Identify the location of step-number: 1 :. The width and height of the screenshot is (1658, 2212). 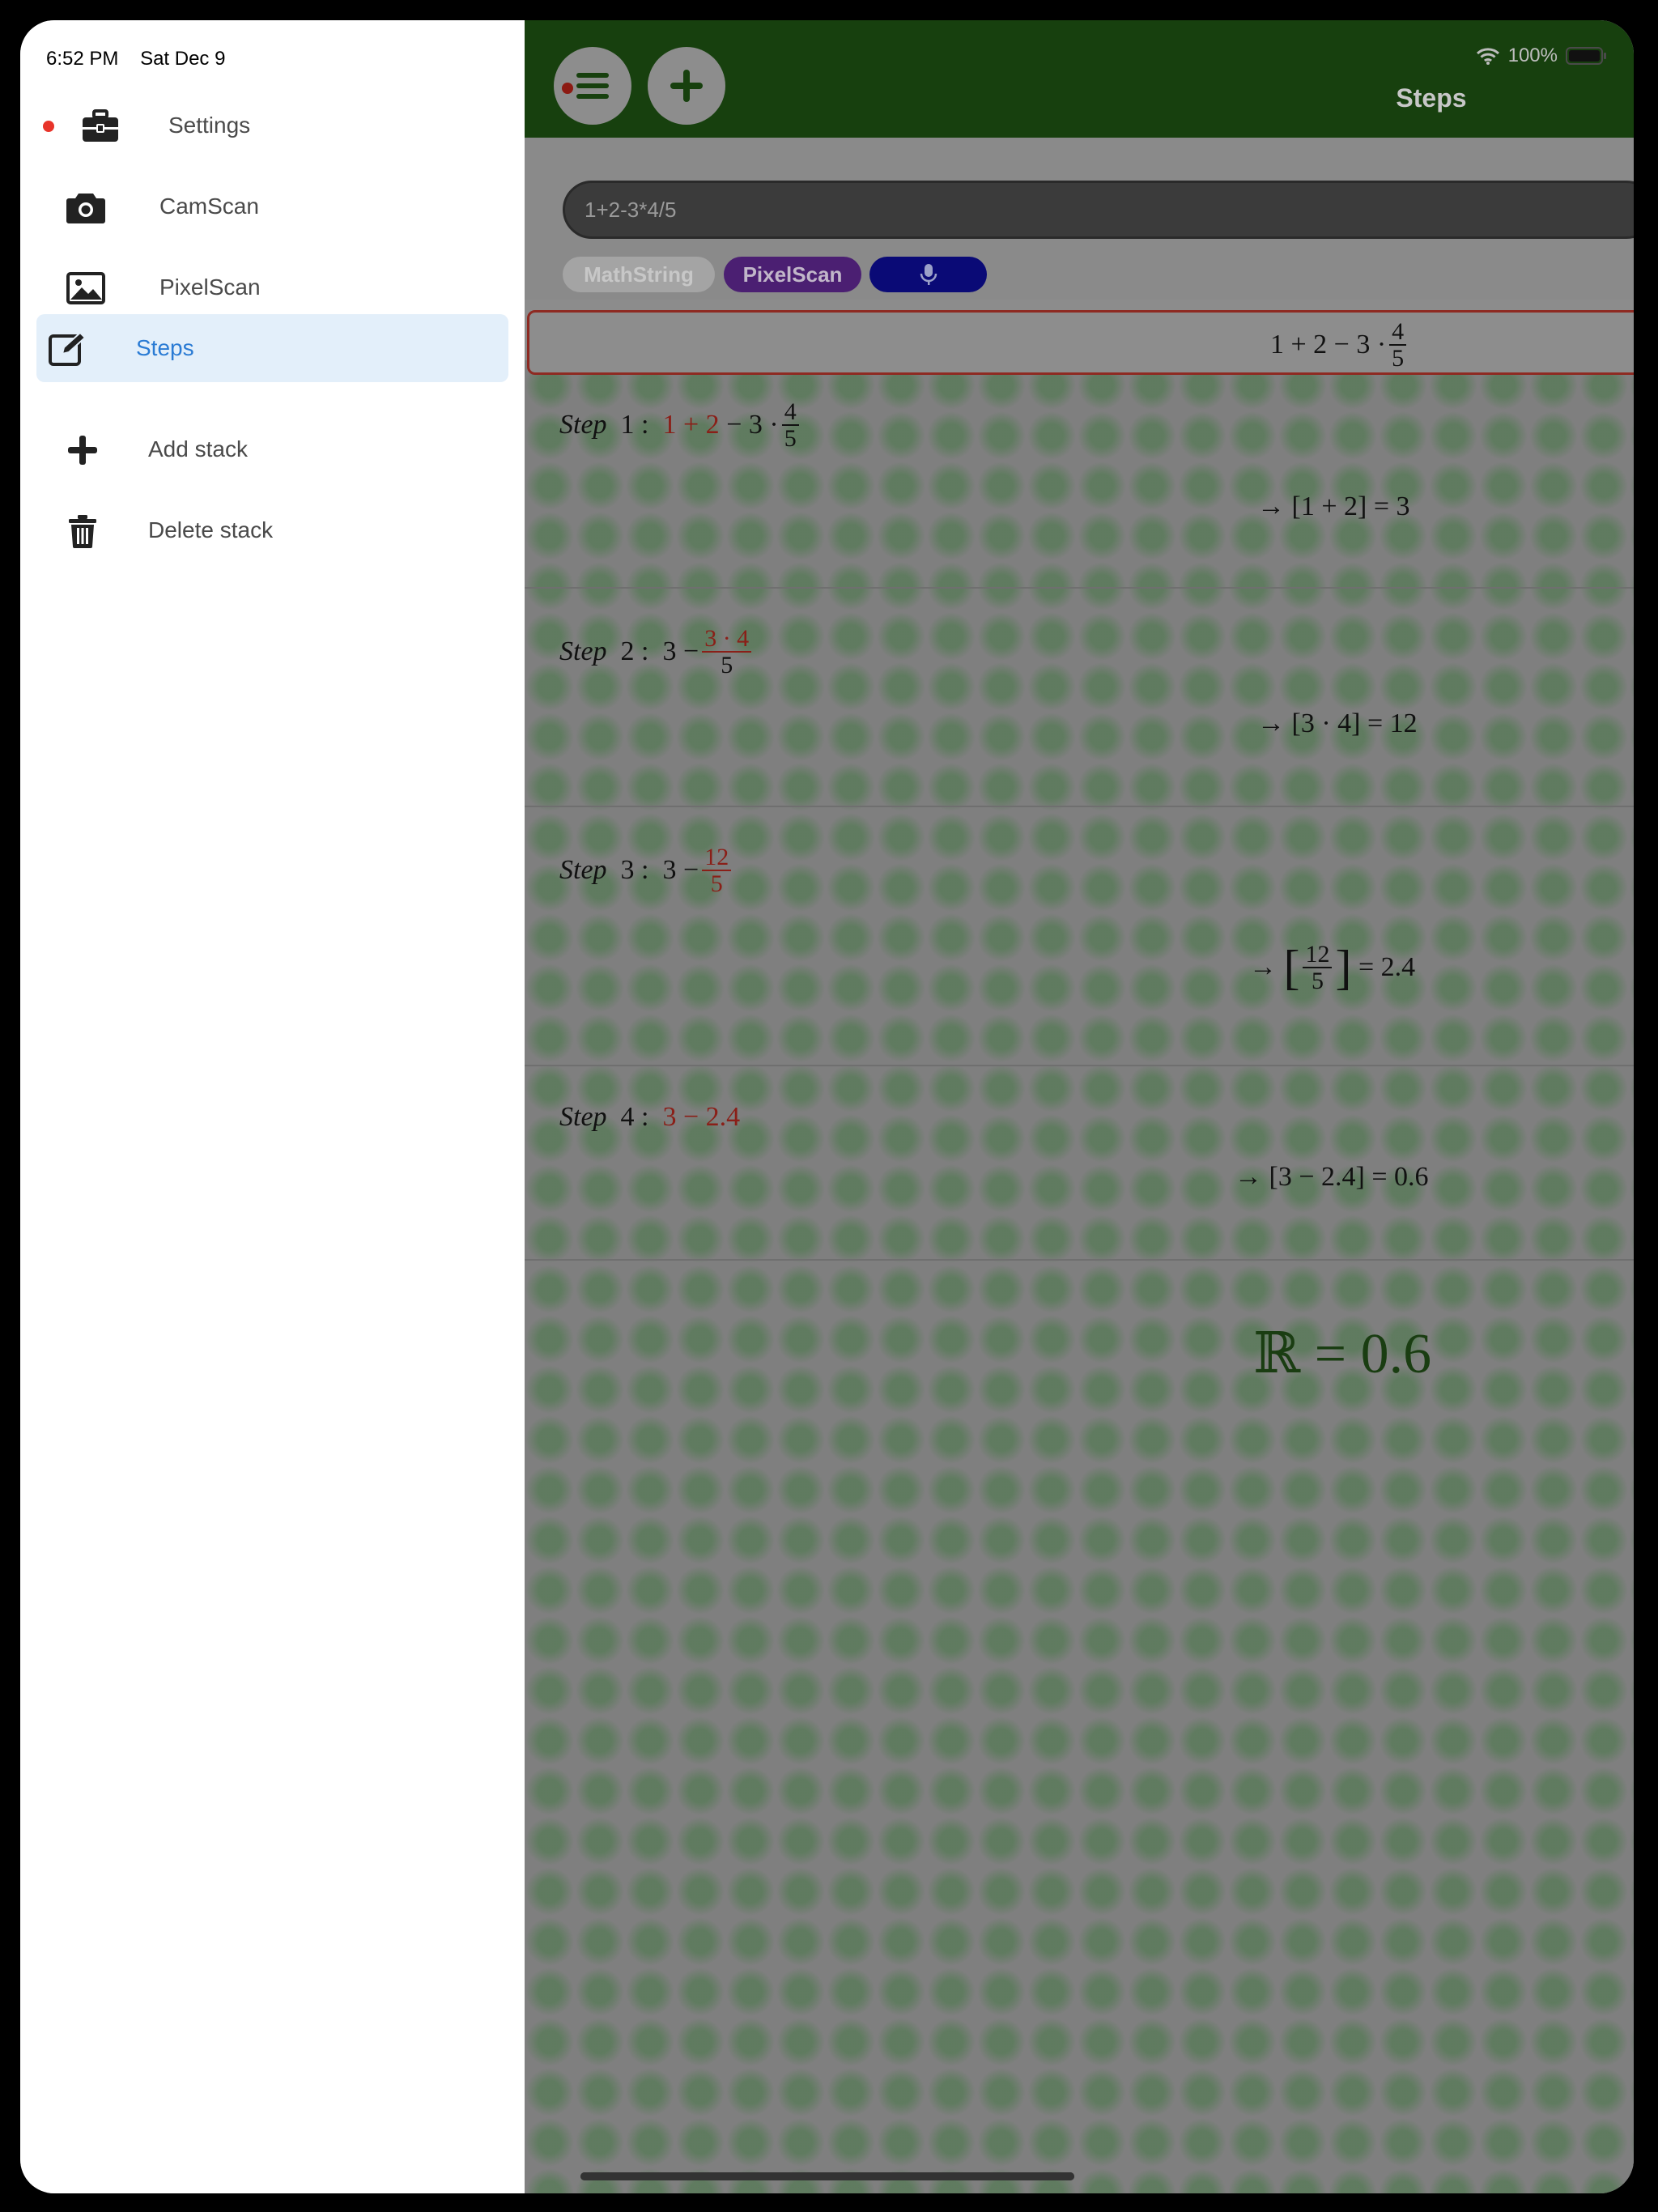
(634, 425).